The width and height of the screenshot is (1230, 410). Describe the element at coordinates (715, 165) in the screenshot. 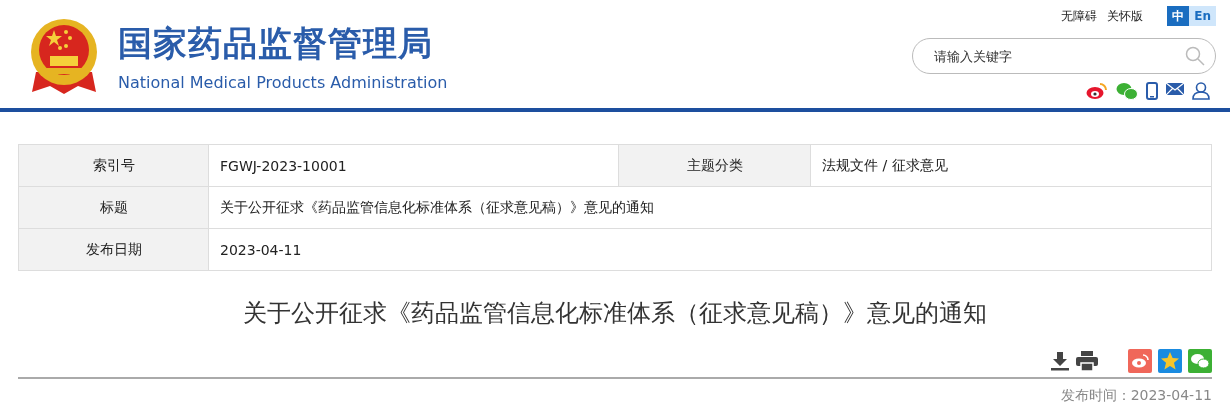

I see `table-label: 主题分类` at that location.